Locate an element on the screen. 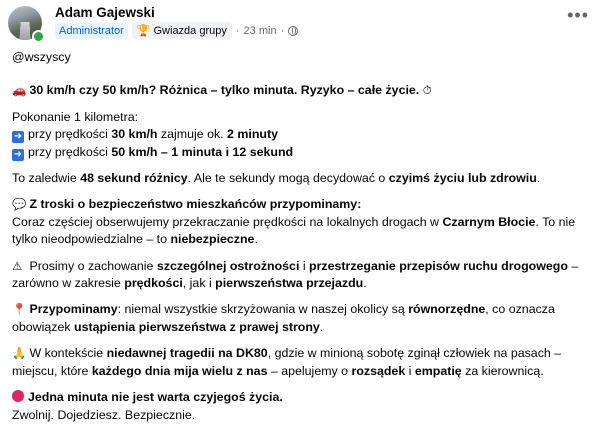 The image size is (599, 433). post-meta: Administrator 🏆 Gwiazda grupy · 23 min · is located at coordinates (177, 30).